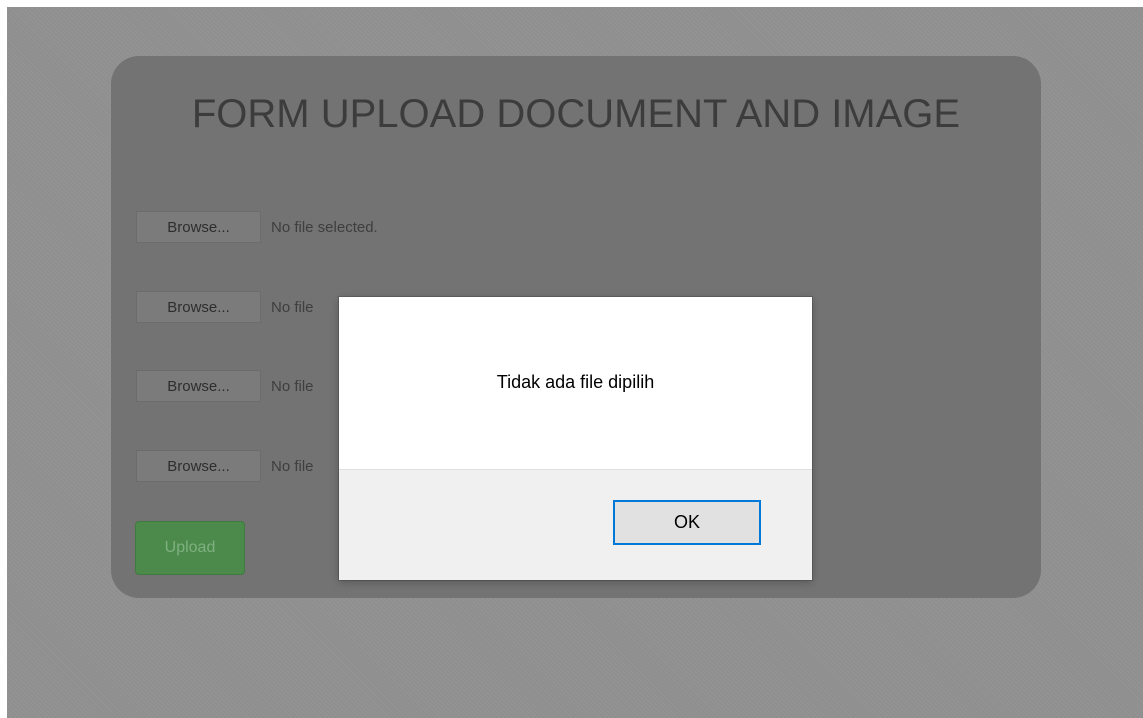  Describe the element at coordinates (292, 466) in the screenshot. I see `file-status-4: No file` at that location.